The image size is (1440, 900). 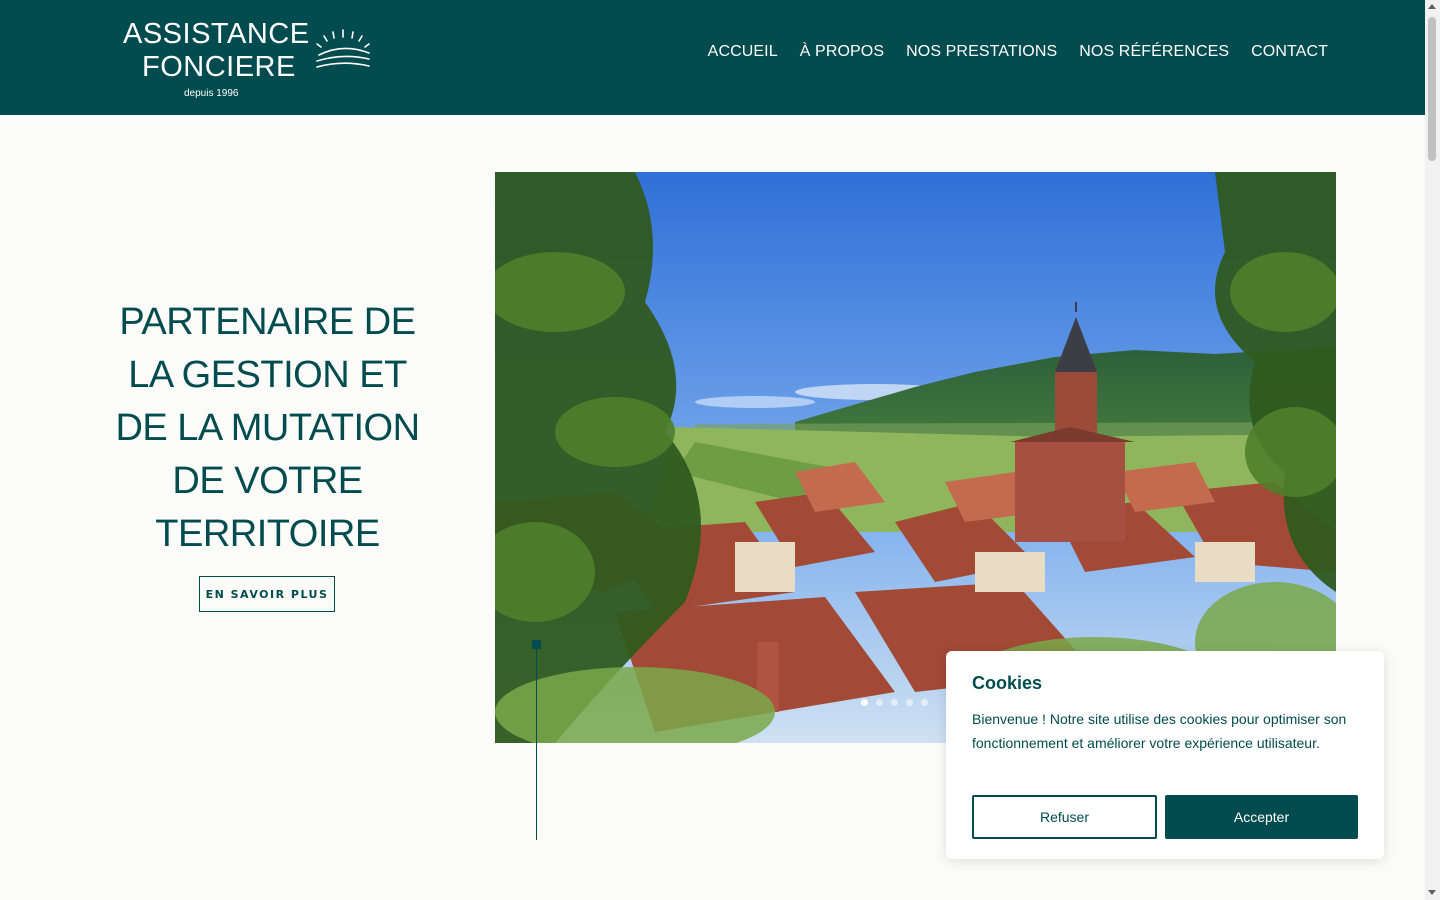 I want to click on slider-dots, so click(x=894, y=702).